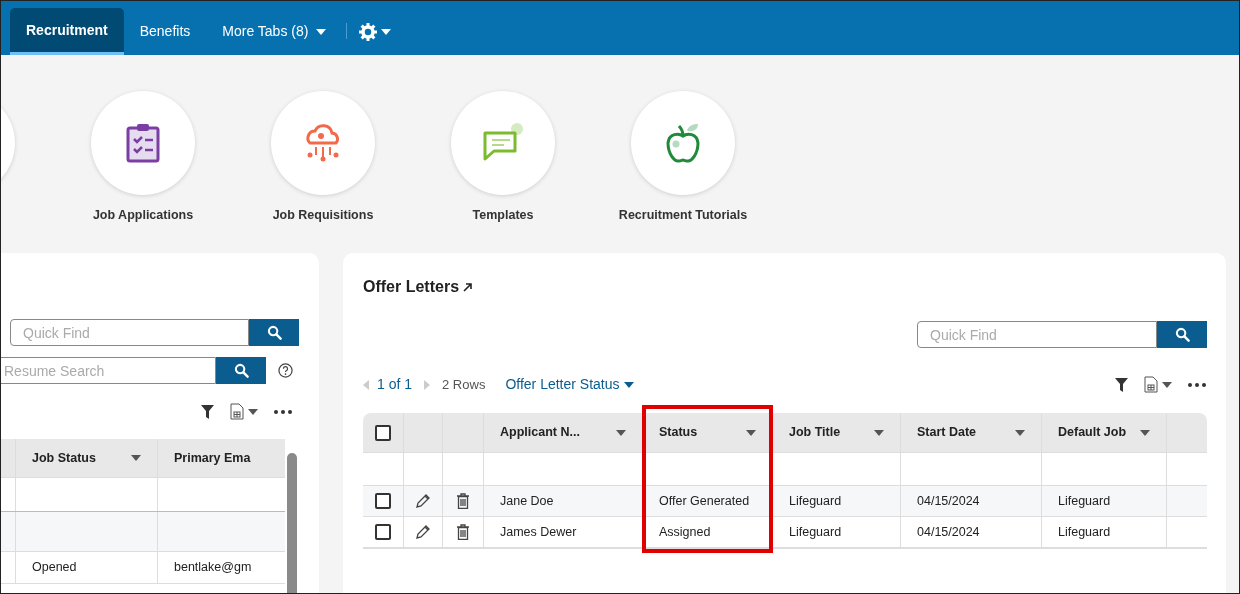 The height and width of the screenshot is (594, 1240). I want to click on search-field: Resume Search, so click(108, 370).